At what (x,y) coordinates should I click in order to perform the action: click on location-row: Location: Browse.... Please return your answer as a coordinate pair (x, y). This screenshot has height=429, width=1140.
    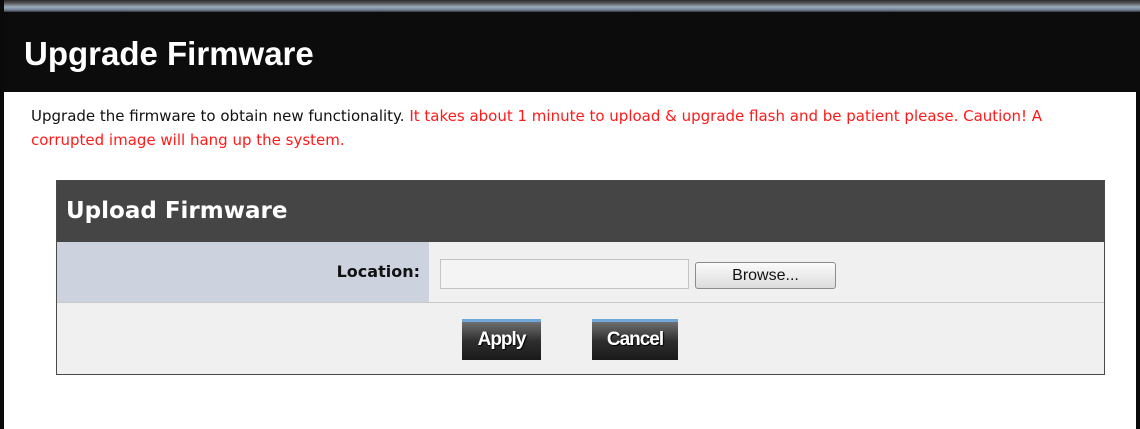
    Looking at the image, I should click on (580, 272).